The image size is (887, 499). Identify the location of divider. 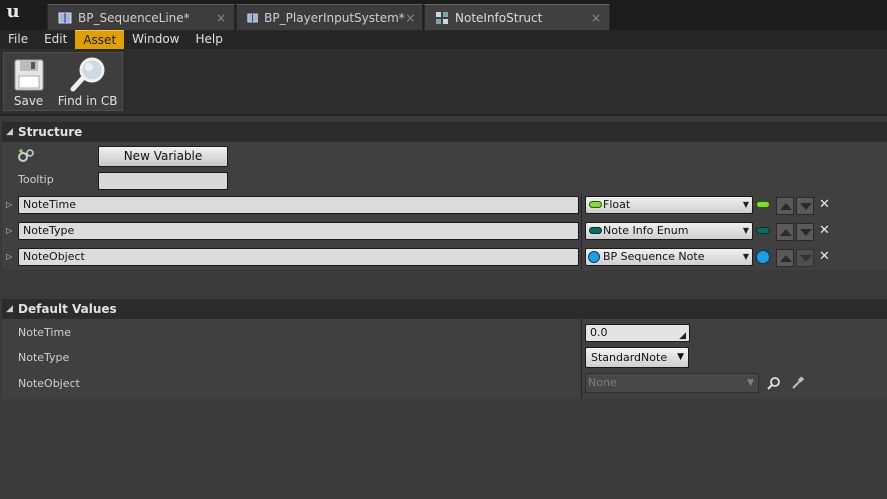
(443, 115).